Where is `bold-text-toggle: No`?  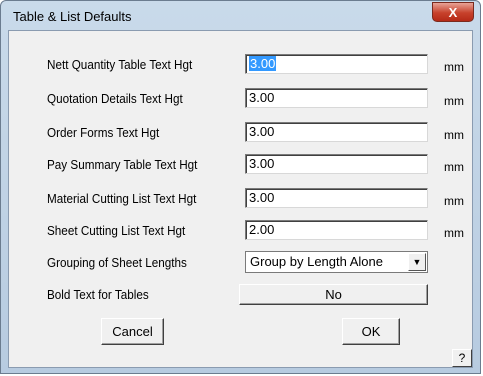 bold-text-toggle: No is located at coordinates (333, 294).